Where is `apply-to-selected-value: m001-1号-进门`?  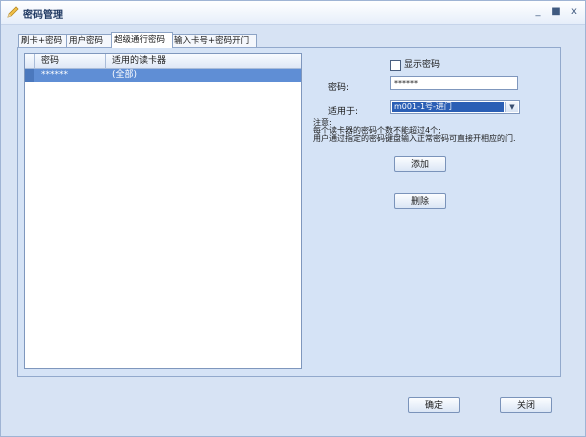
apply-to-selected-value: m001-1号-进门 is located at coordinates (448, 107).